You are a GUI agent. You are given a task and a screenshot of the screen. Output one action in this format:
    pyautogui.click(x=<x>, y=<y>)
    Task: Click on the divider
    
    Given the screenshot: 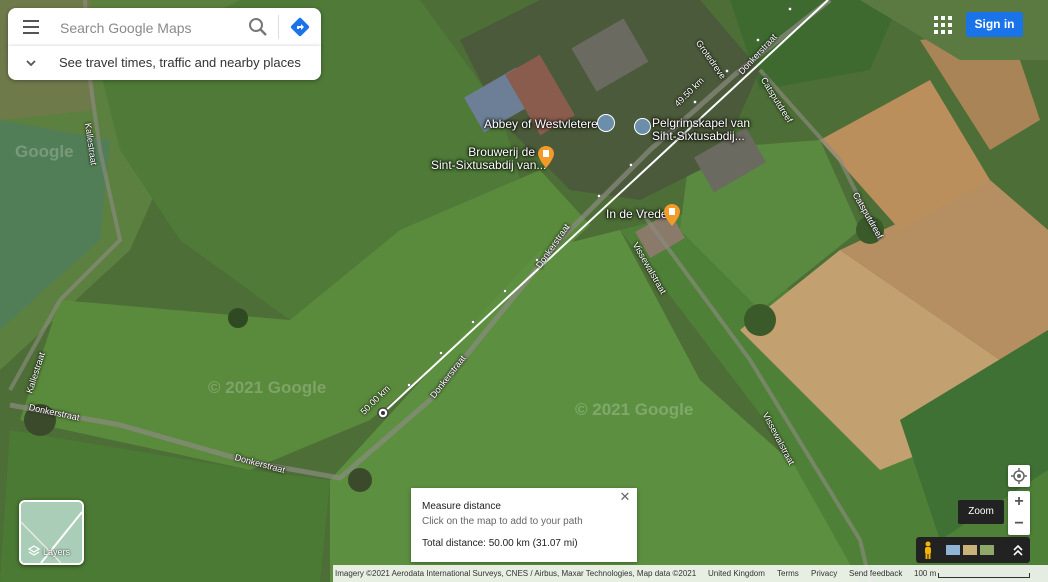 What is the action you would take?
    pyautogui.click(x=278, y=27)
    